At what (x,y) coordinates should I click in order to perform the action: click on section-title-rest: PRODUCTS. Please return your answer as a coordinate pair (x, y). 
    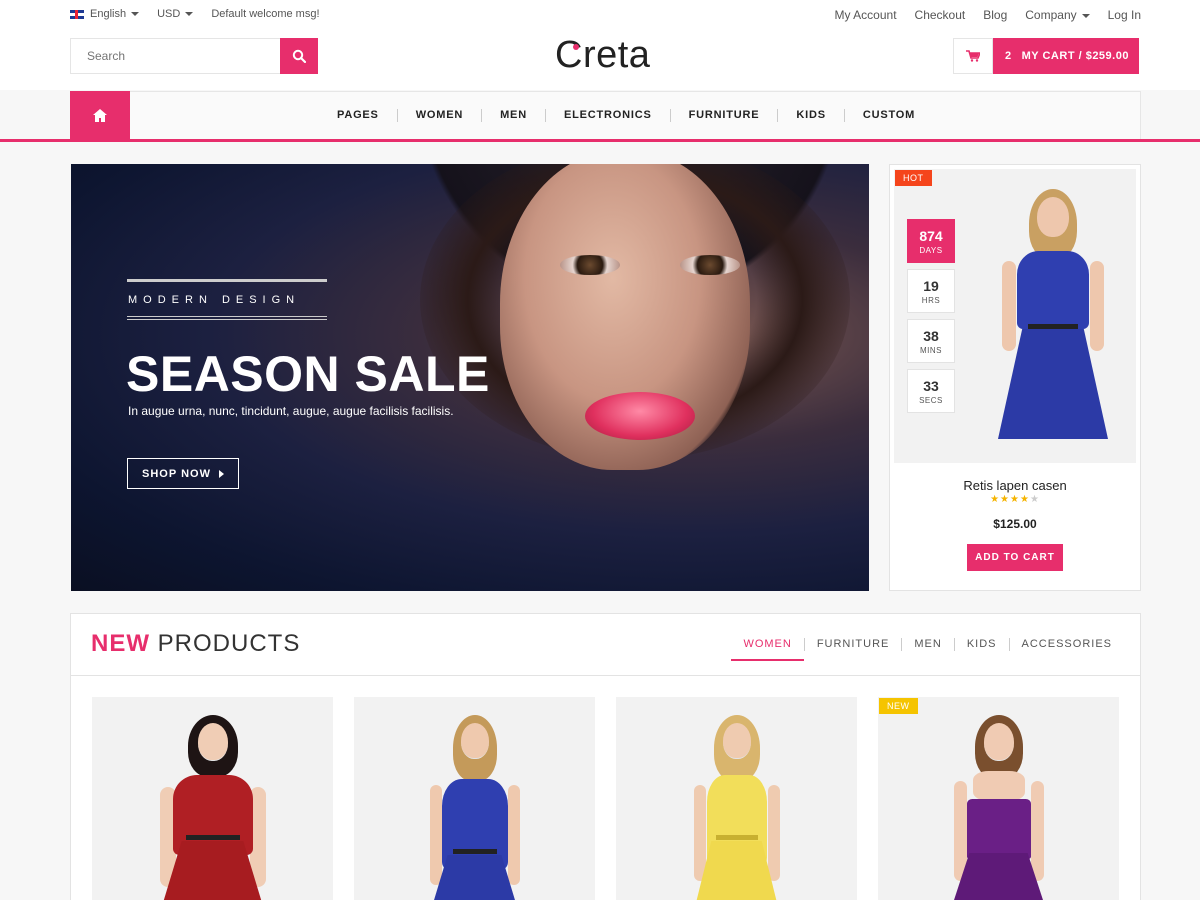
    Looking at the image, I should click on (229, 643).